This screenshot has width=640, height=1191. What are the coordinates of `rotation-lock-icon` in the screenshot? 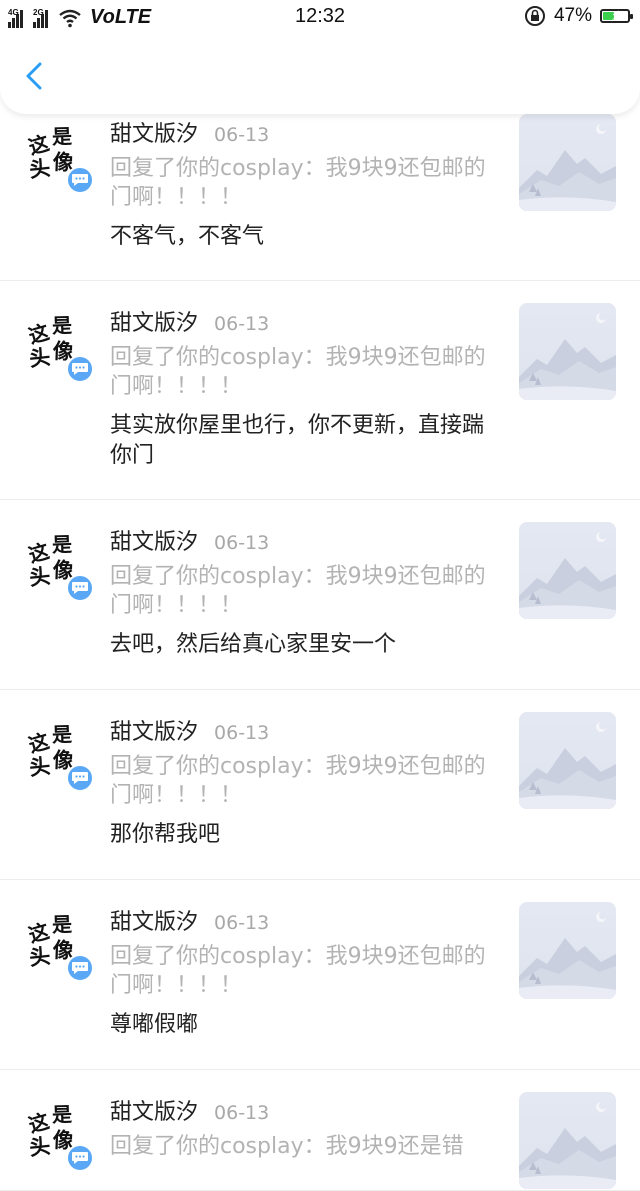 It's located at (534, 16).